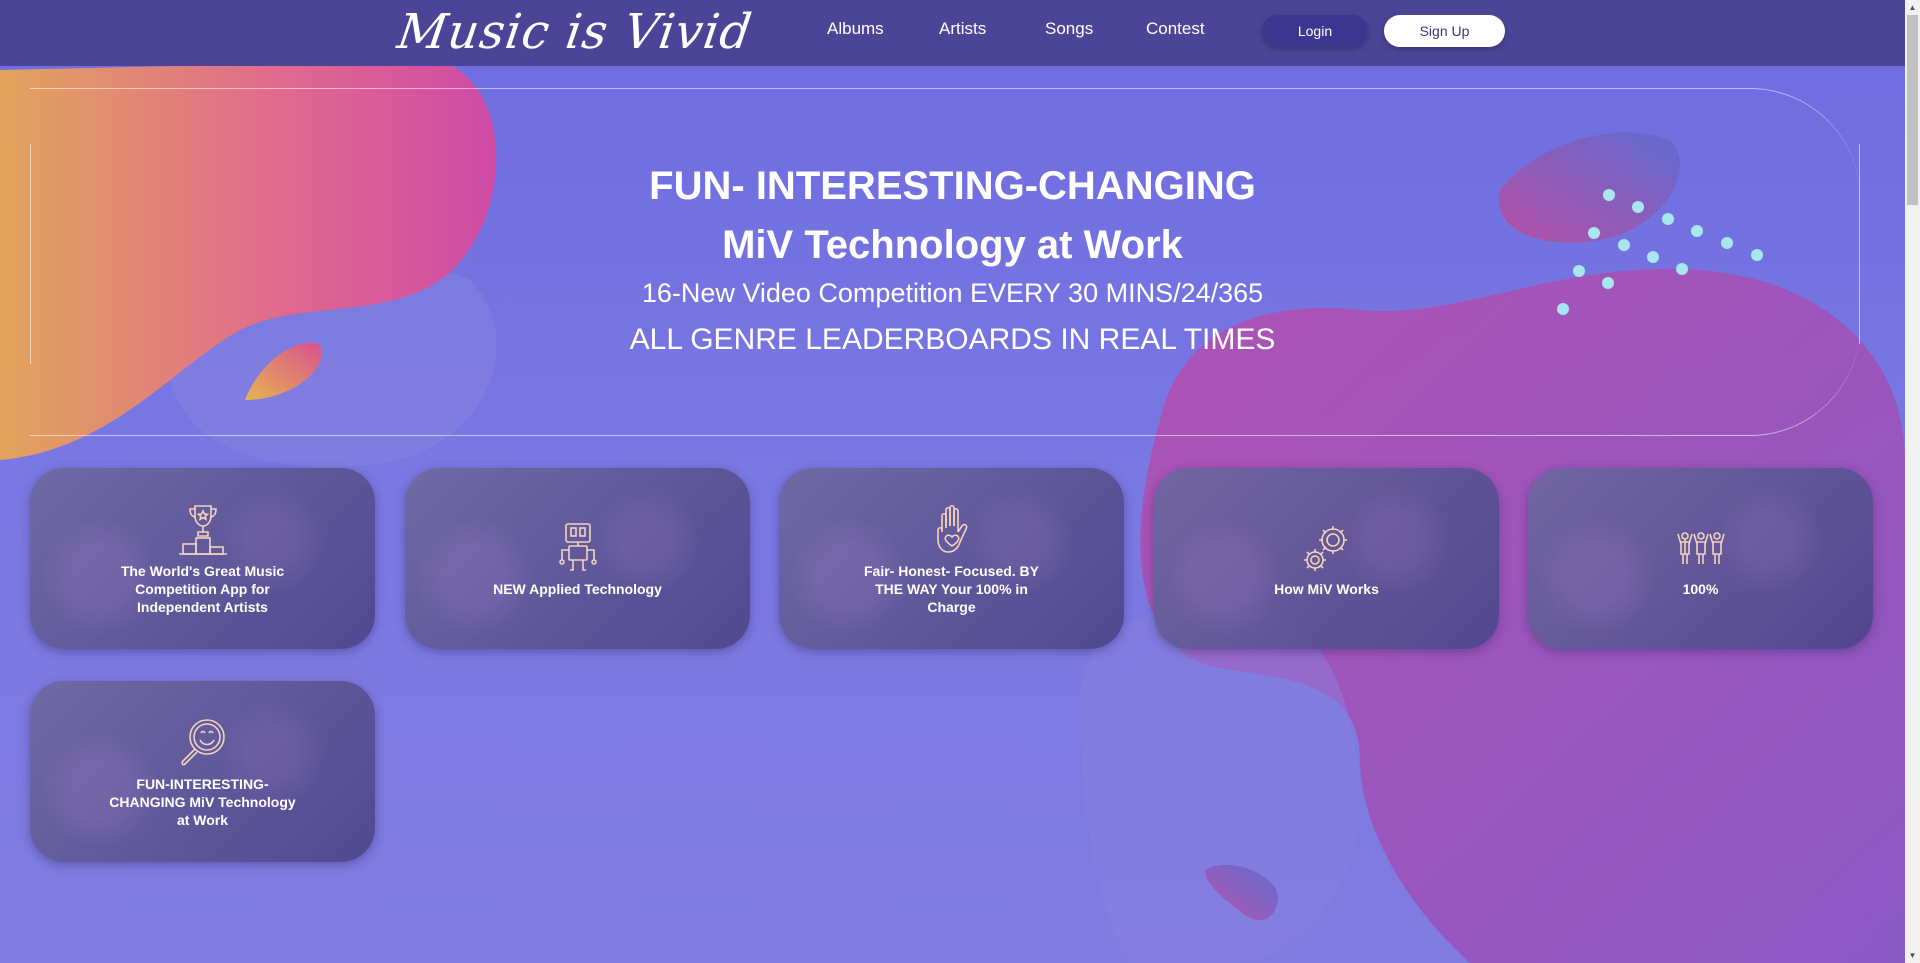 The width and height of the screenshot is (1920, 963). I want to click on hero-leaderboards-text: ALL GENRE LEADERBOARDS IN REAL TIMES, so click(952, 339).